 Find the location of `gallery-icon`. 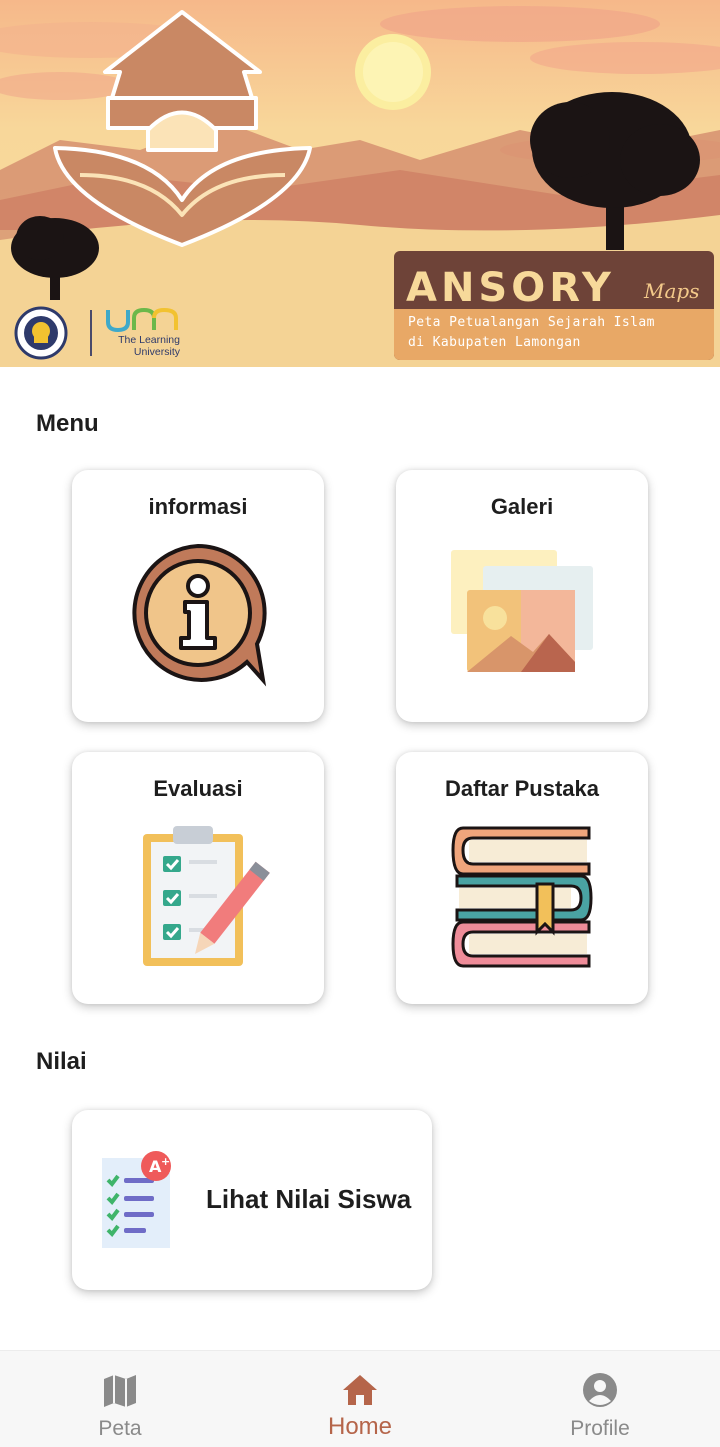

gallery-icon is located at coordinates (522, 611).